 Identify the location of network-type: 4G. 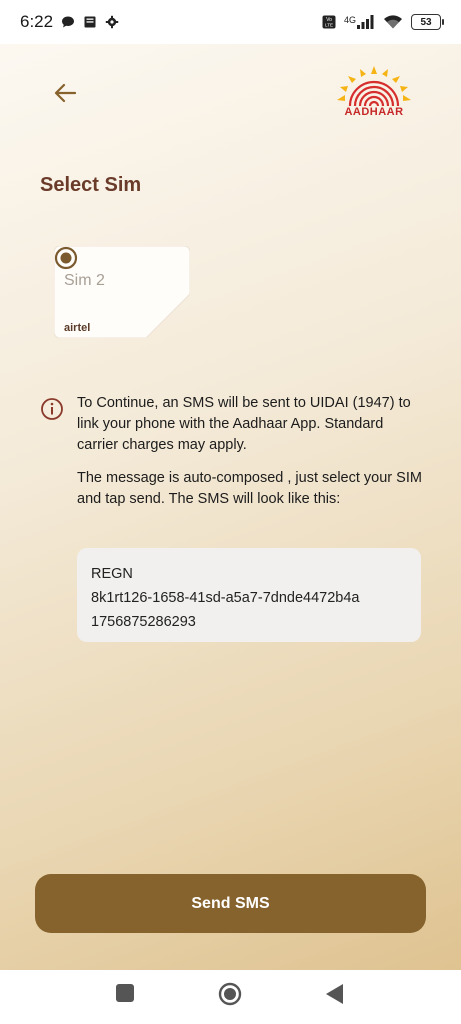
(349, 20).